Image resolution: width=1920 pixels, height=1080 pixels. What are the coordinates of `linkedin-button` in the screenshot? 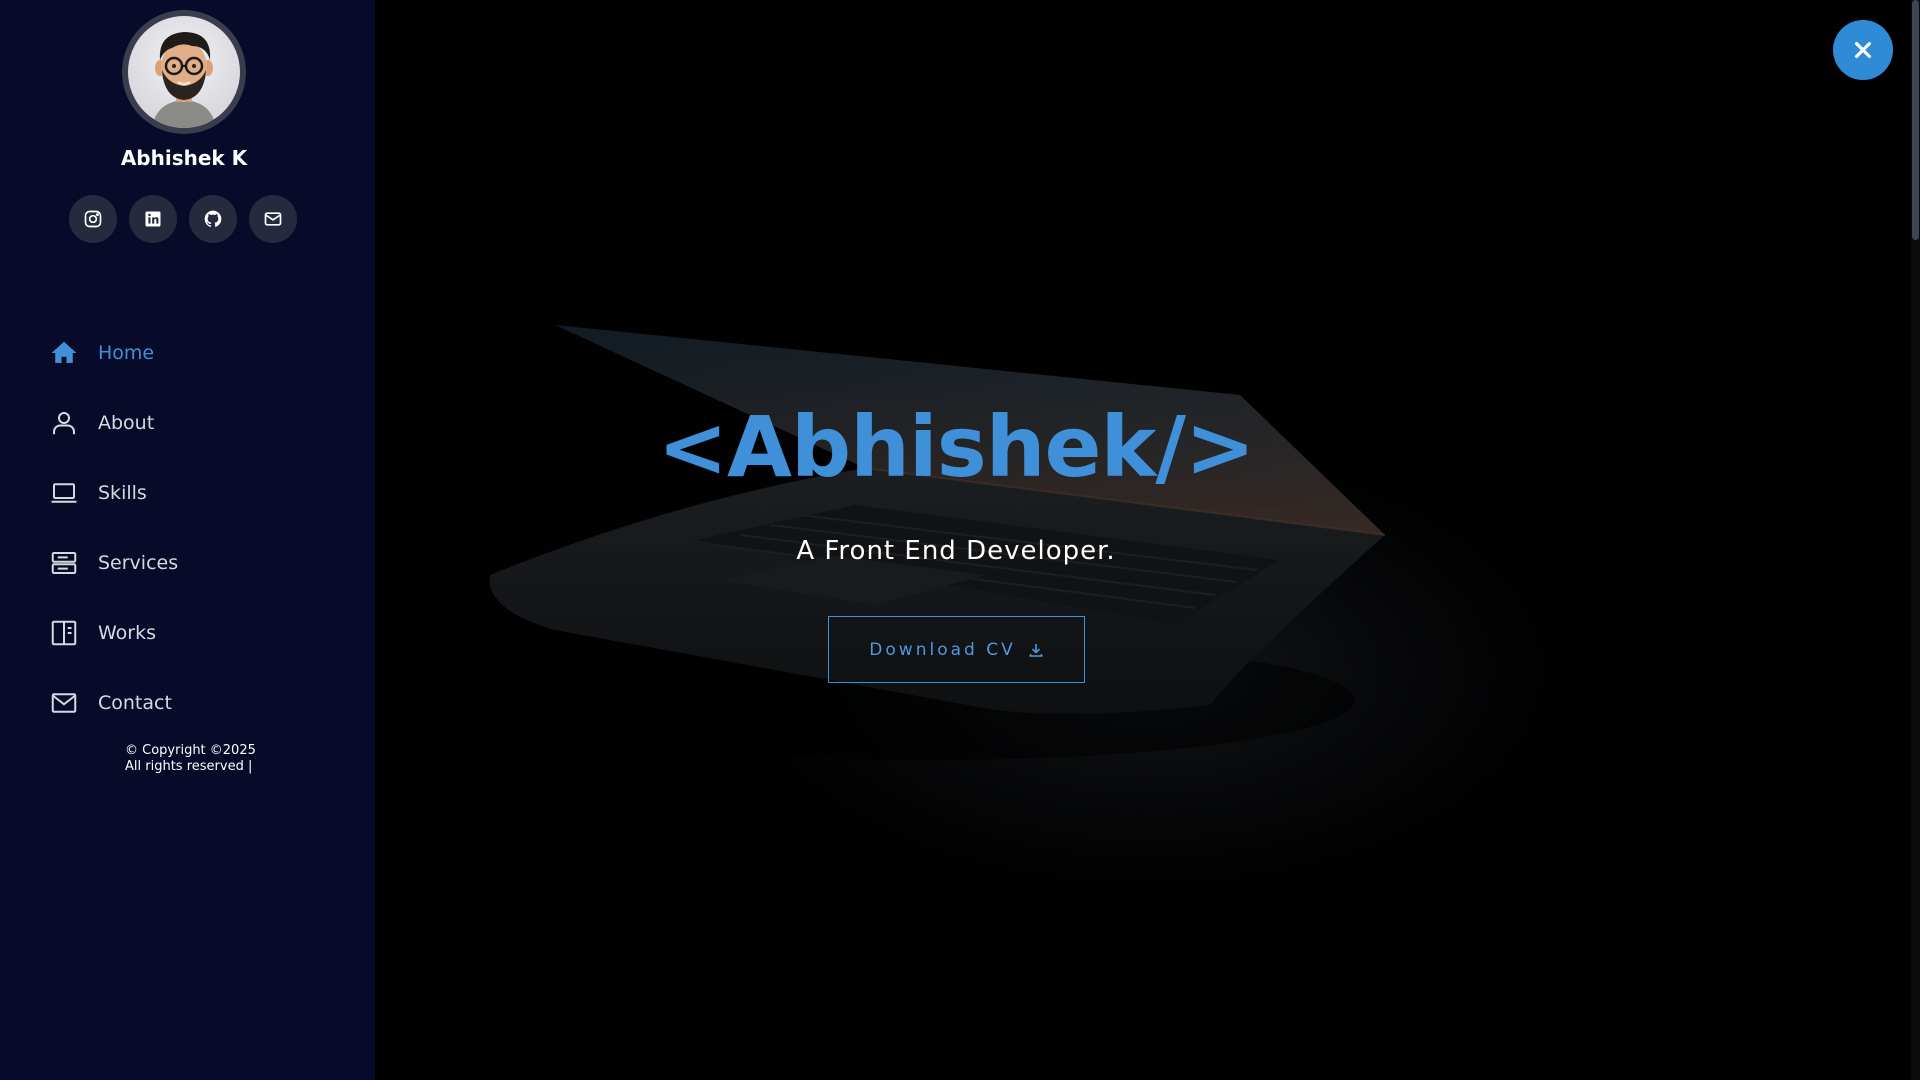 It's located at (153, 219).